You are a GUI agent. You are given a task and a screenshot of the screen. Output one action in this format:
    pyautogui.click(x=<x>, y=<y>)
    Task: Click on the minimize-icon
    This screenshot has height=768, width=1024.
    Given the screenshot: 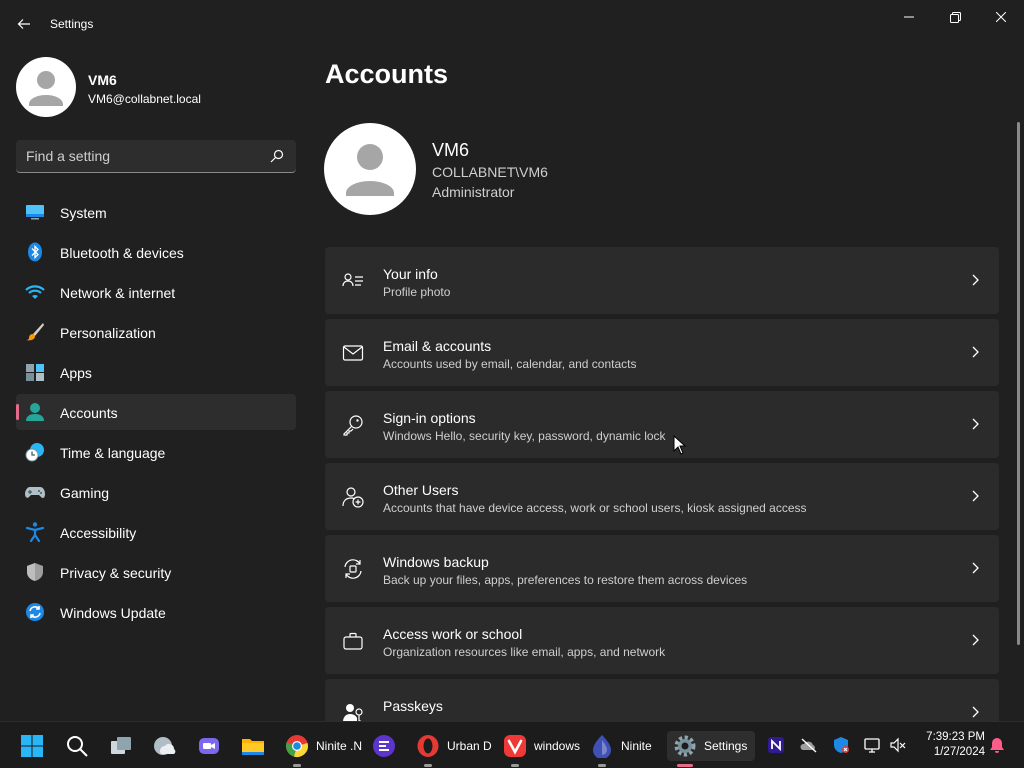 What is the action you would take?
    pyautogui.click(x=909, y=17)
    